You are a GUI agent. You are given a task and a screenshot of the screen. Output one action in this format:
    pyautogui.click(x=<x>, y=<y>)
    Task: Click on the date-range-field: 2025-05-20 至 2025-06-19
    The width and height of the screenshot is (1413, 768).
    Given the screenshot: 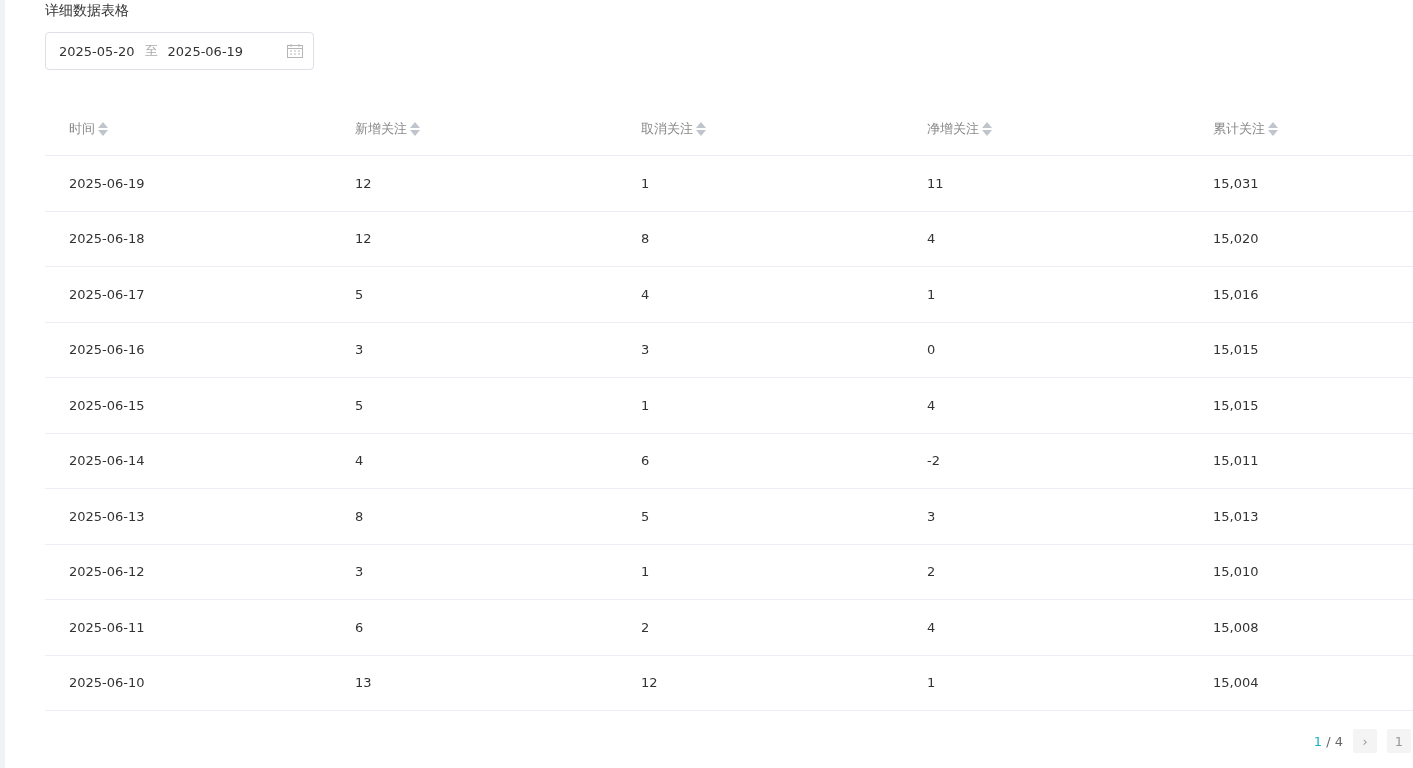 What is the action you would take?
    pyautogui.click(x=179, y=51)
    